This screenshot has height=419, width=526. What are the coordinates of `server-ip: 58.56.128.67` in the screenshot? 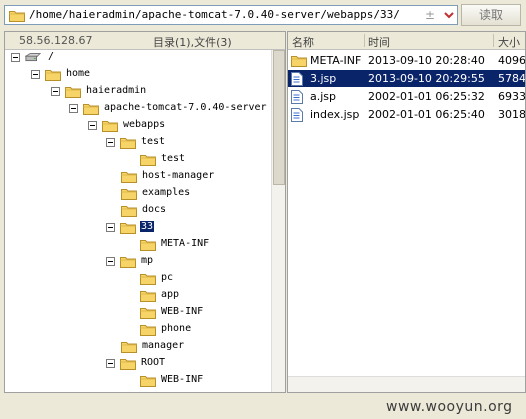 It's located at (56, 40).